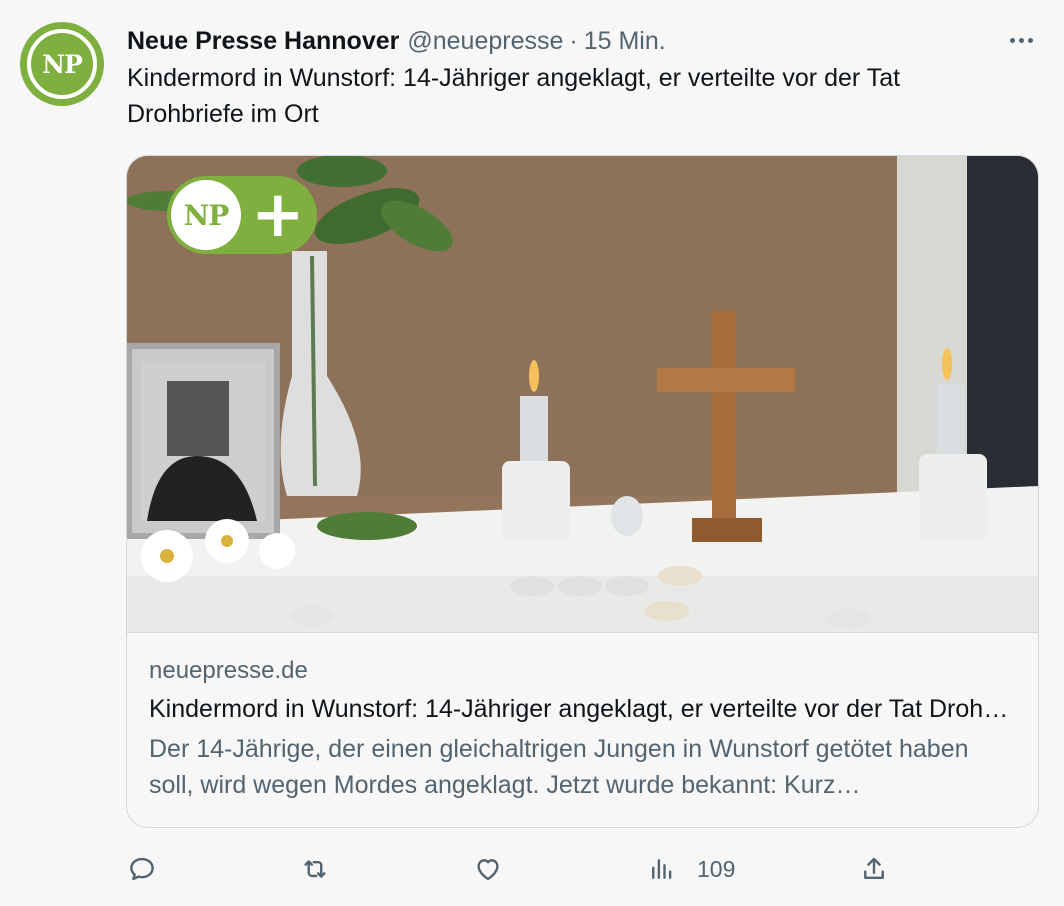 The width and height of the screenshot is (1064, 906). I want to click on reply-icon, so click(142, 869).